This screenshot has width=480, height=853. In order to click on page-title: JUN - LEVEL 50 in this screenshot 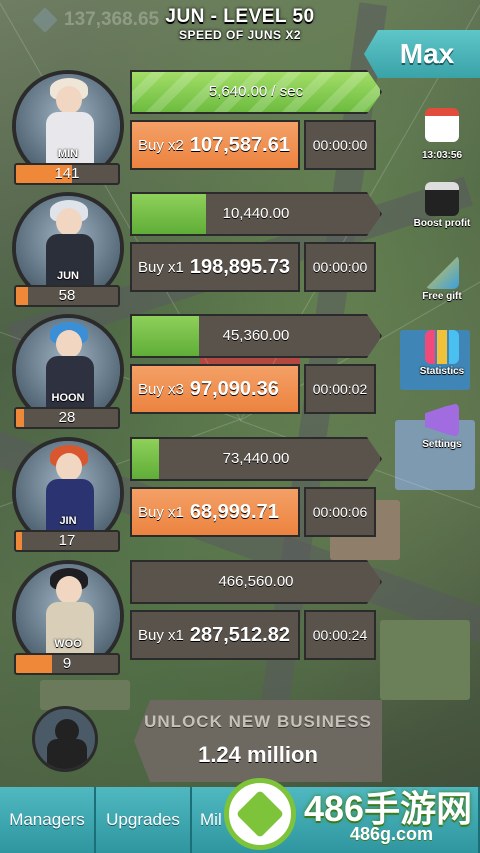, I will do `click(240, 16)`.